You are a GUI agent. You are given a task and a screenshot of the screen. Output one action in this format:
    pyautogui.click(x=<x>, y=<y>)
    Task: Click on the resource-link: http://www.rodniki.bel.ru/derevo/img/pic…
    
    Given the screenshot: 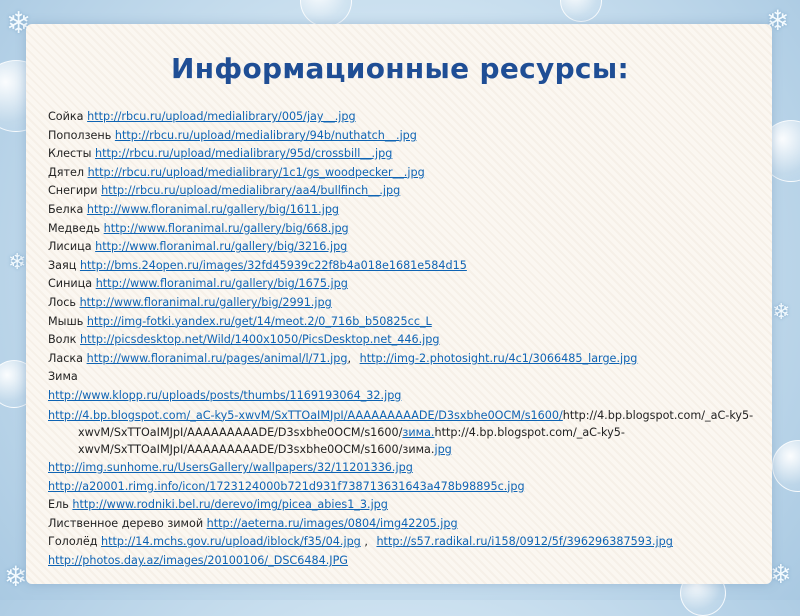 What is the action you would take?
    pyautogui.click(x=230, y=504)
    